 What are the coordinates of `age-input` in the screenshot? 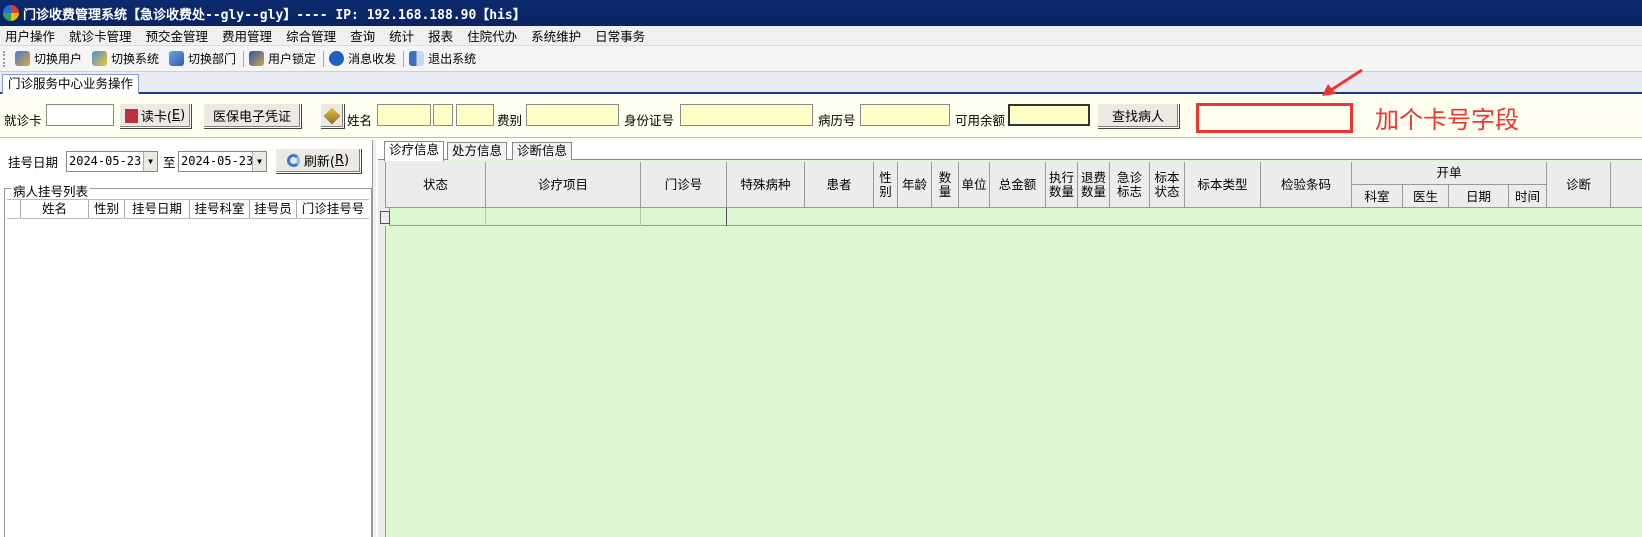 It's located at (475, 115).